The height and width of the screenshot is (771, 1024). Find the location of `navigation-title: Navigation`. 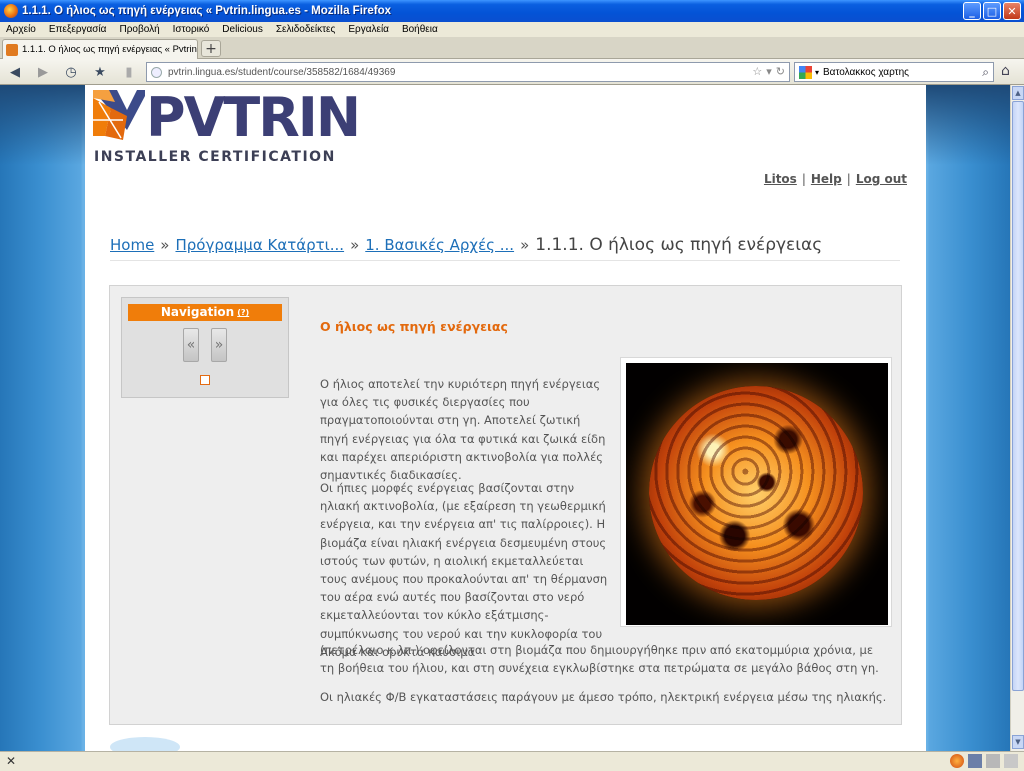

navigation-title: Navigation is located at coordinates (197, 312).